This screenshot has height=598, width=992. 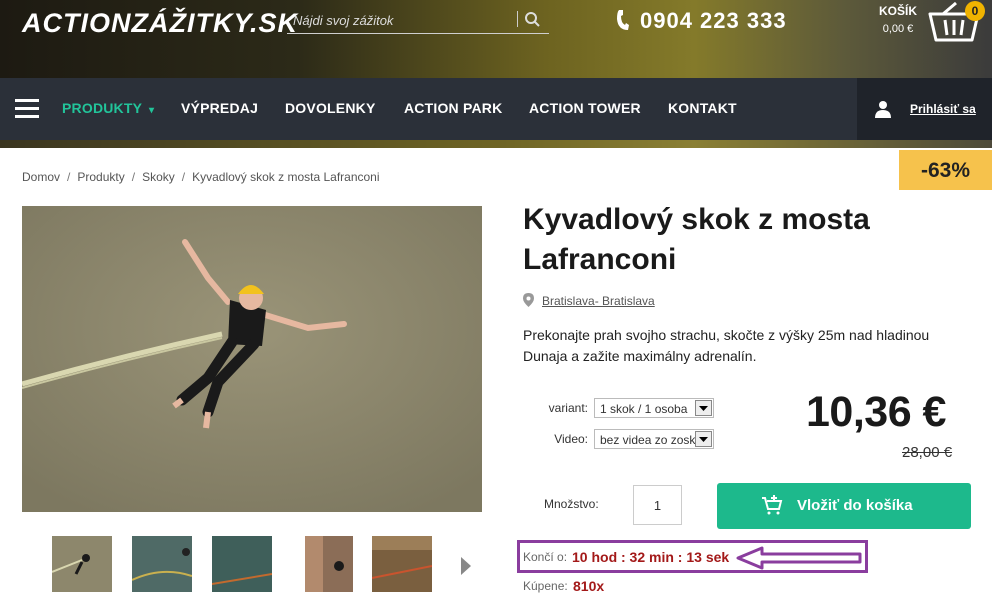 I want to click on variant-select: 1 skok / 1 osoba, so click(x=654, y=408).